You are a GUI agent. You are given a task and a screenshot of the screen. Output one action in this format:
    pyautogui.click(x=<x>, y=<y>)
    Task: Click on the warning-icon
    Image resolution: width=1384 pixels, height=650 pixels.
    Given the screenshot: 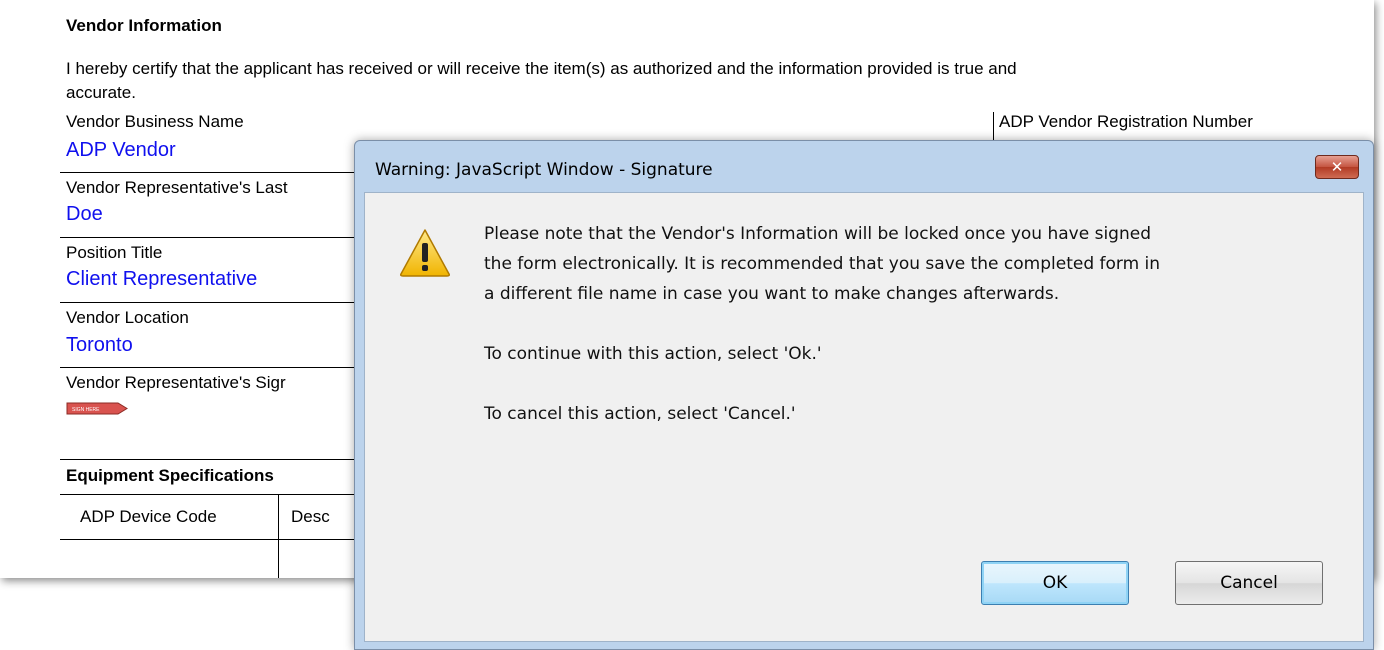 What is the action you would take?
    pyautogui.click(x=425, y=253)
    